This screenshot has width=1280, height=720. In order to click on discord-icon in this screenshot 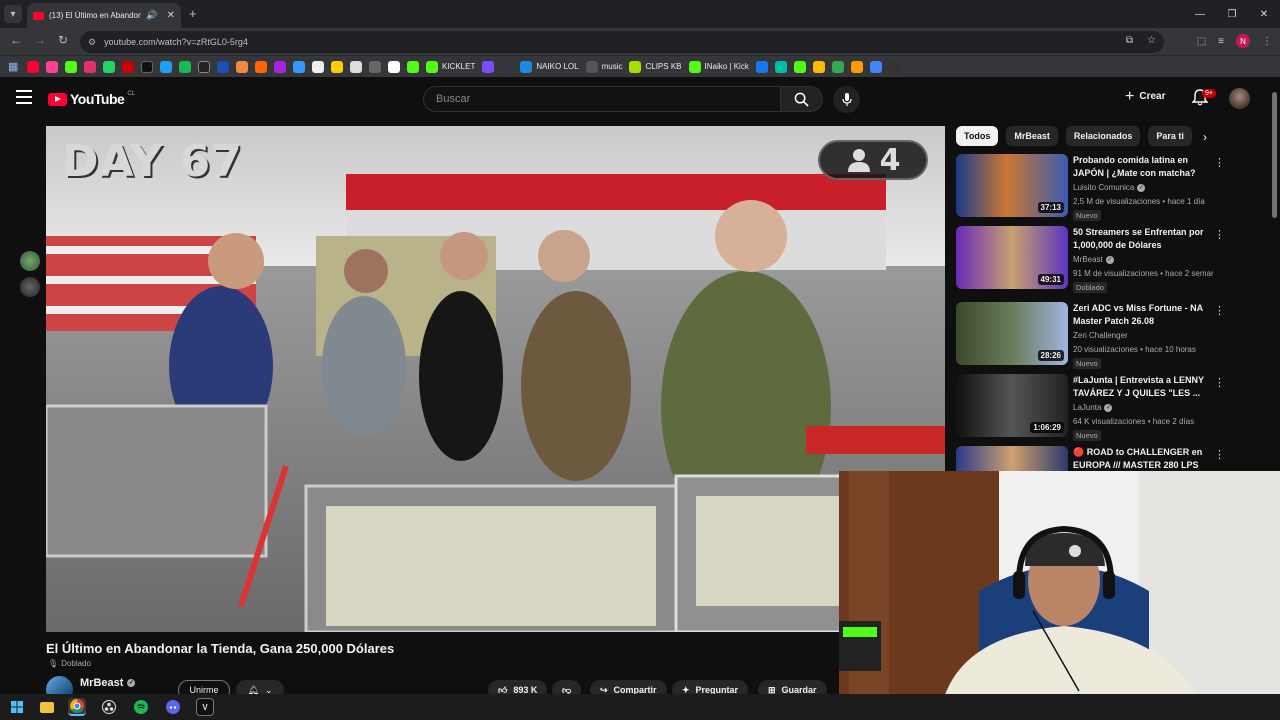, I will do `click(173, 707)`.